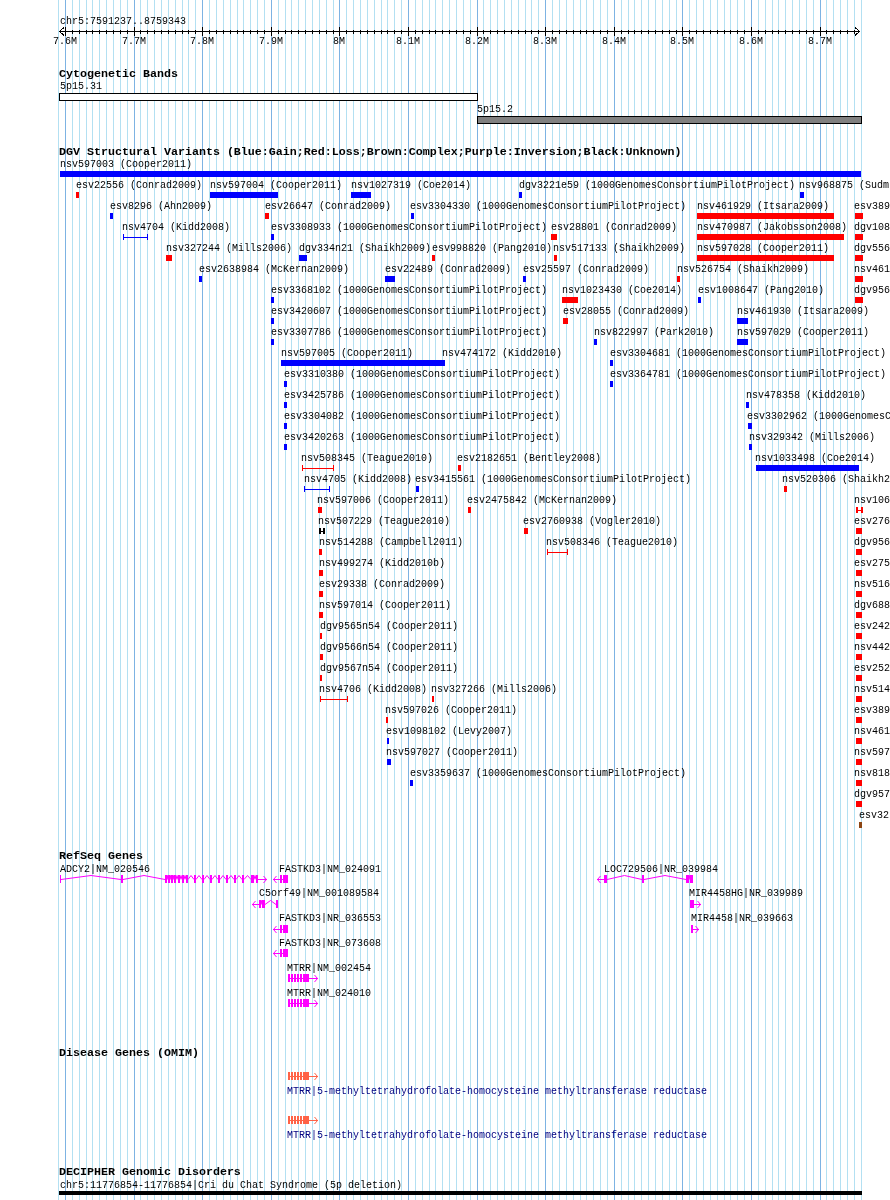 The width and height of the screenshot is (890, 1200). I want to click on gene-label: FASTKD3|NR_036553, so click(330, 919).